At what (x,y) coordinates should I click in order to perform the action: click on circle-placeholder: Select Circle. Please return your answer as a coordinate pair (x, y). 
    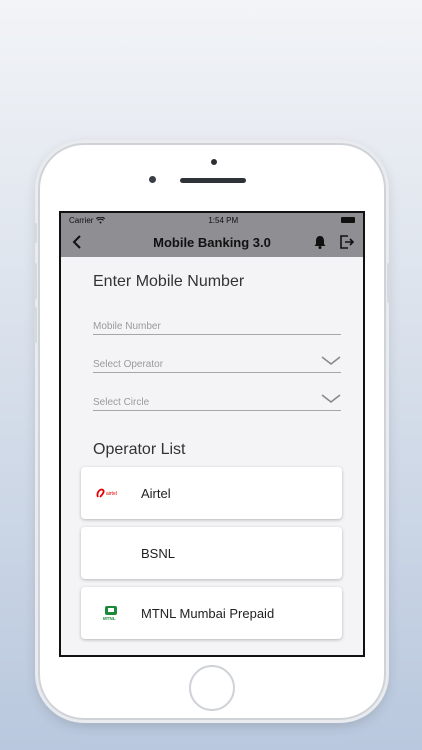
    Looking at the image, I should click on (121, 402).